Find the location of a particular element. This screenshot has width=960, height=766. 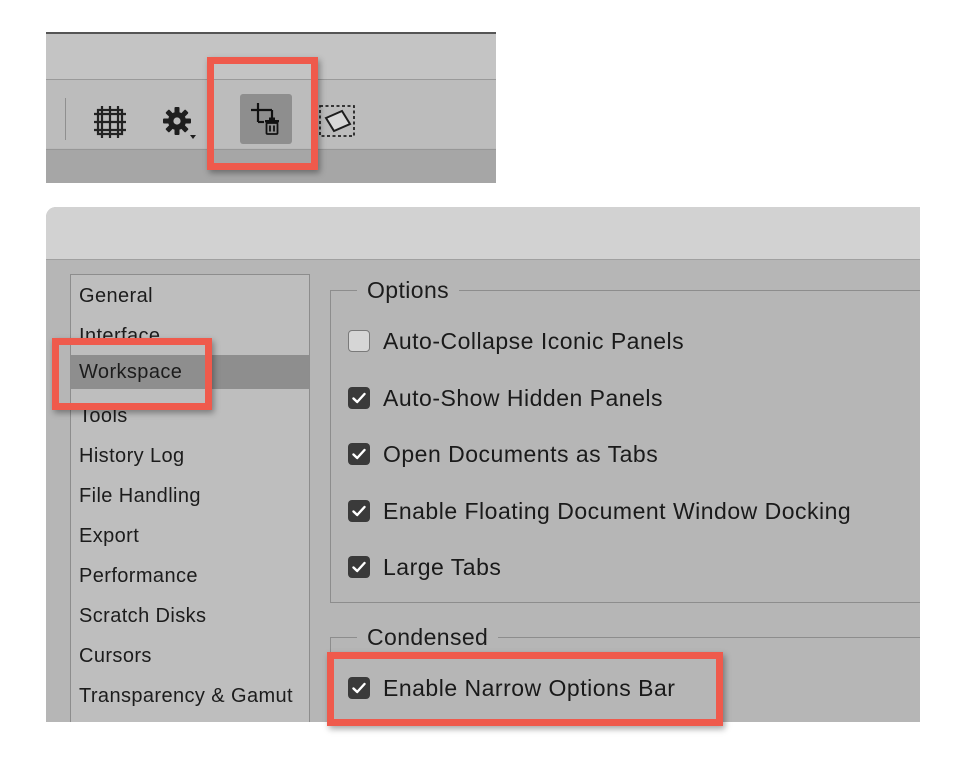

checkbox-label: Auto-Collapse Iconic Panels is located at coordinates (534, 340).